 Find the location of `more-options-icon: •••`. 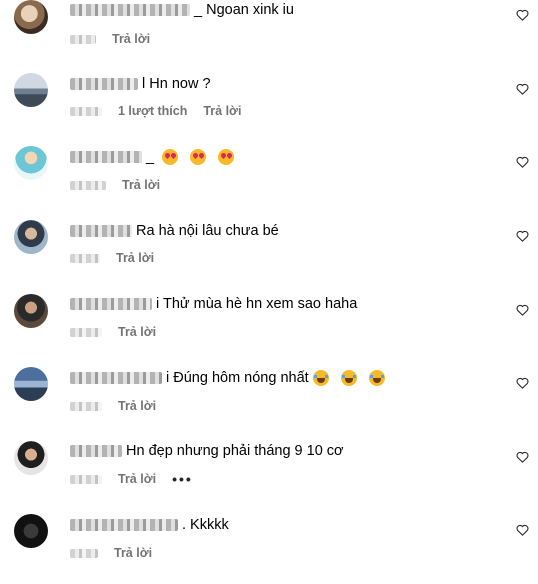

more-options-icon: ••• is located at coordinates (182, 479).